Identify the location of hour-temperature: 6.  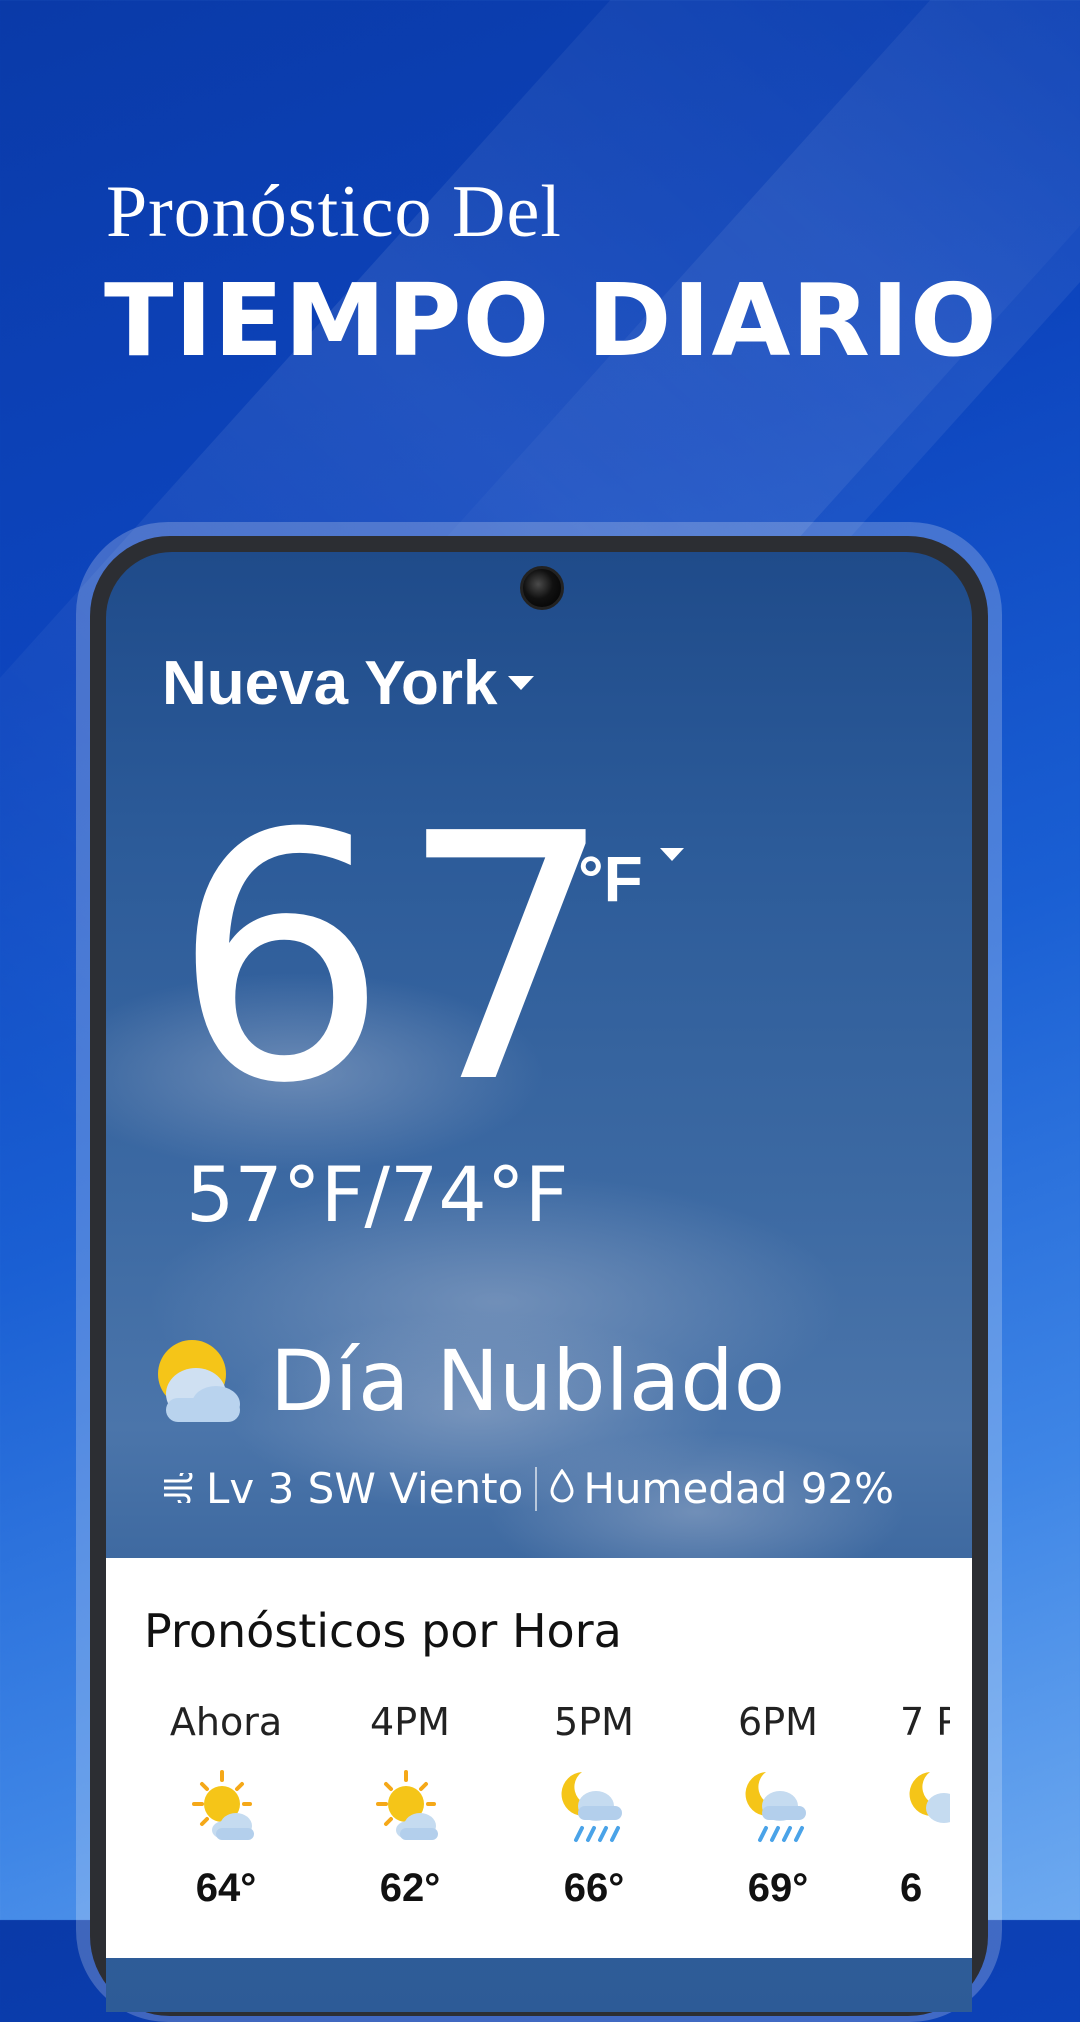
(911, 1888).